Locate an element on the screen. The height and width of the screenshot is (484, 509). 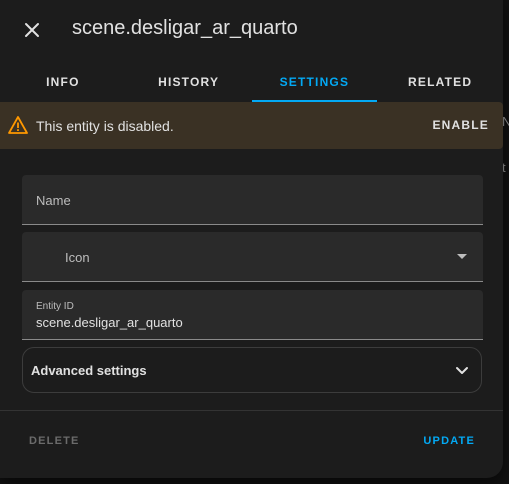
close-button is located at coordinates (32, 30).